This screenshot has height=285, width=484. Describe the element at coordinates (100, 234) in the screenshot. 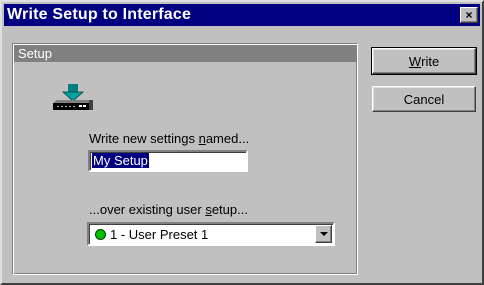

I see `preset-status-icon` at that location.